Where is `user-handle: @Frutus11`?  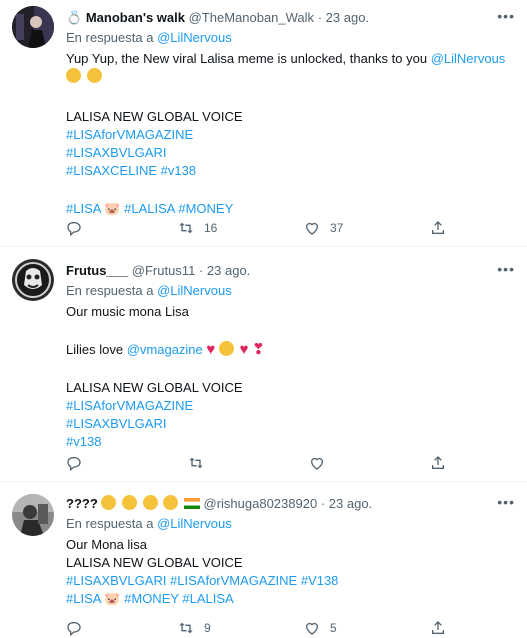 user-handle: @Frutus11 is located at coordinates (164, 270).